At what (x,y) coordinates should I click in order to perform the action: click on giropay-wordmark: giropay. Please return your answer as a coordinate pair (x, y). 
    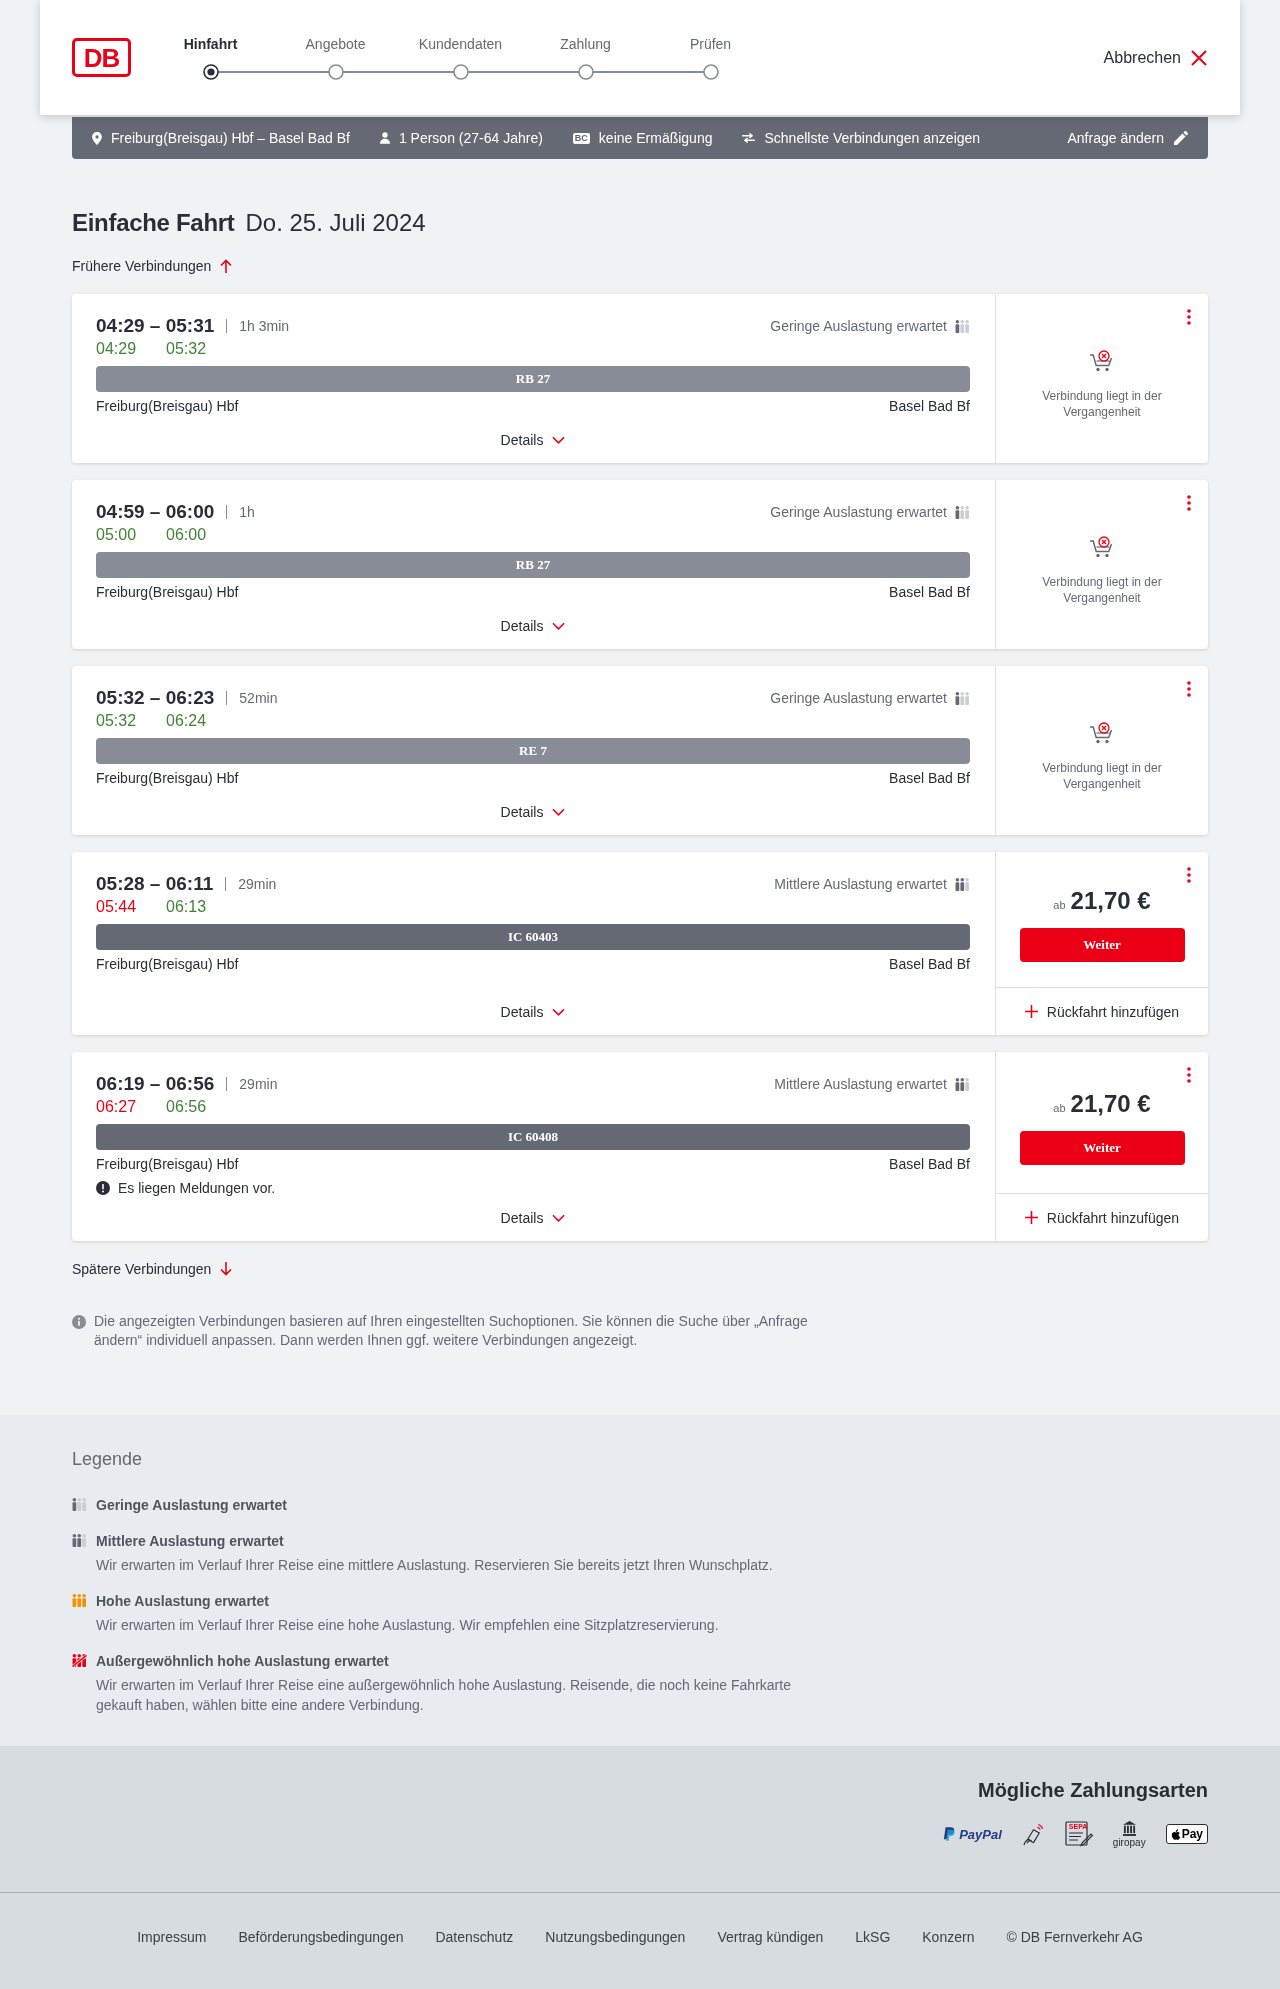
    Looking at the image, I should click on (1129, 1842).